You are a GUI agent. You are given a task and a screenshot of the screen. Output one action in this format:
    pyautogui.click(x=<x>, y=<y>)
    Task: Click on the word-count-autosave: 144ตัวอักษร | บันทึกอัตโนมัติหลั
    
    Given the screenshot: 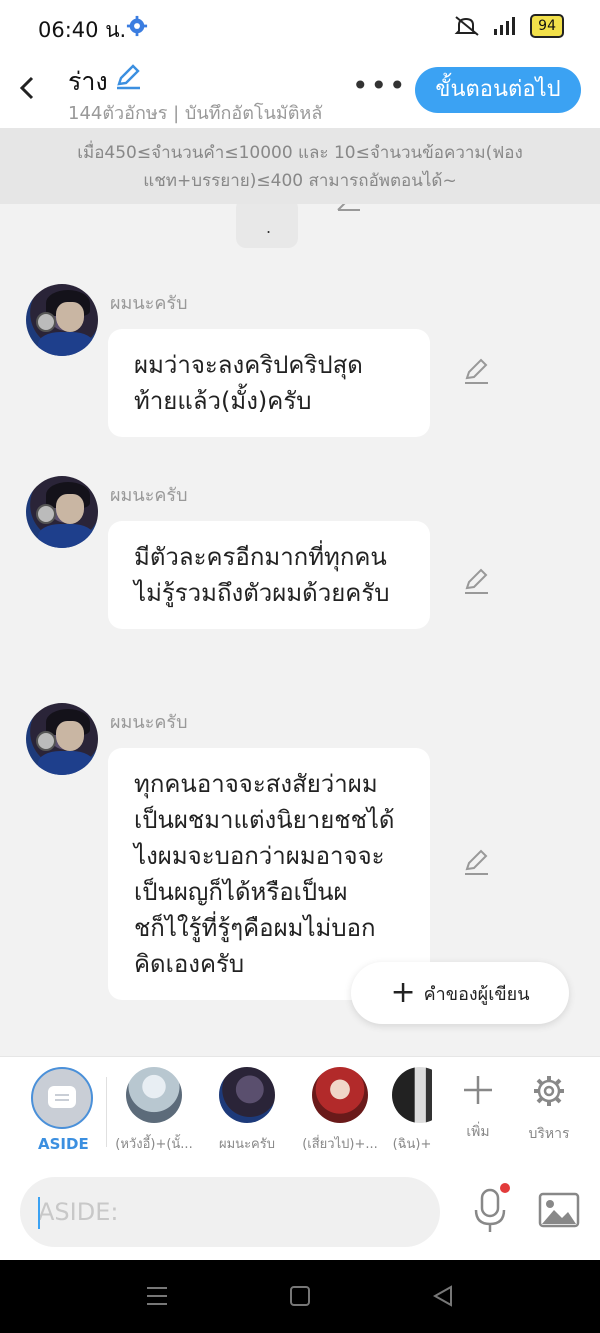 What is the action you would take?
    pyautogui.click(x=195, y=113)
    